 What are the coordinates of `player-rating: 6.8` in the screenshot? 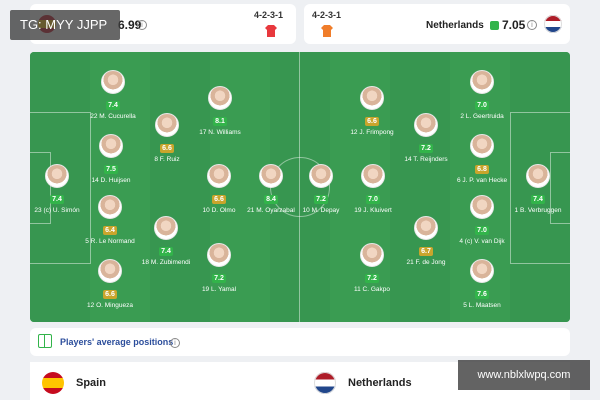 It's located at (482, 169).